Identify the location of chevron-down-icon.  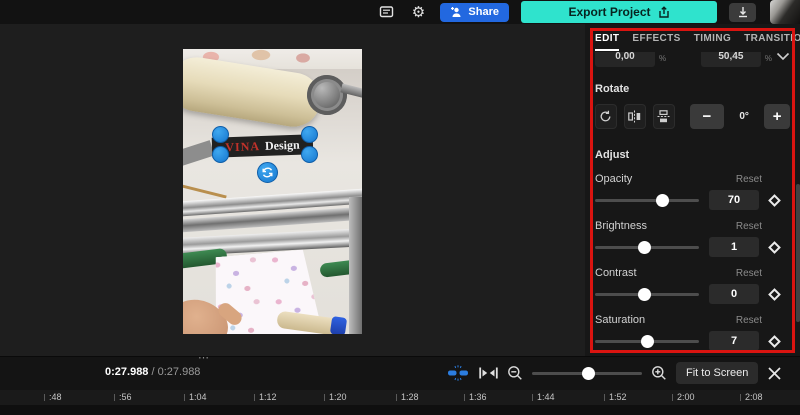
(783, 56).